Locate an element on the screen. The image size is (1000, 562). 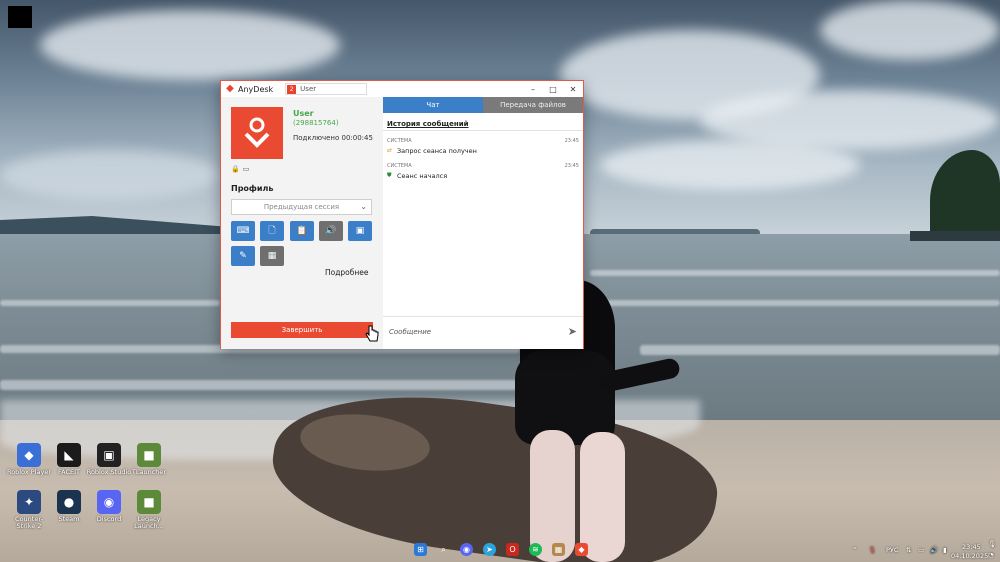
chevron-up-icon: ⌃ is located at coordinates (854, 550).